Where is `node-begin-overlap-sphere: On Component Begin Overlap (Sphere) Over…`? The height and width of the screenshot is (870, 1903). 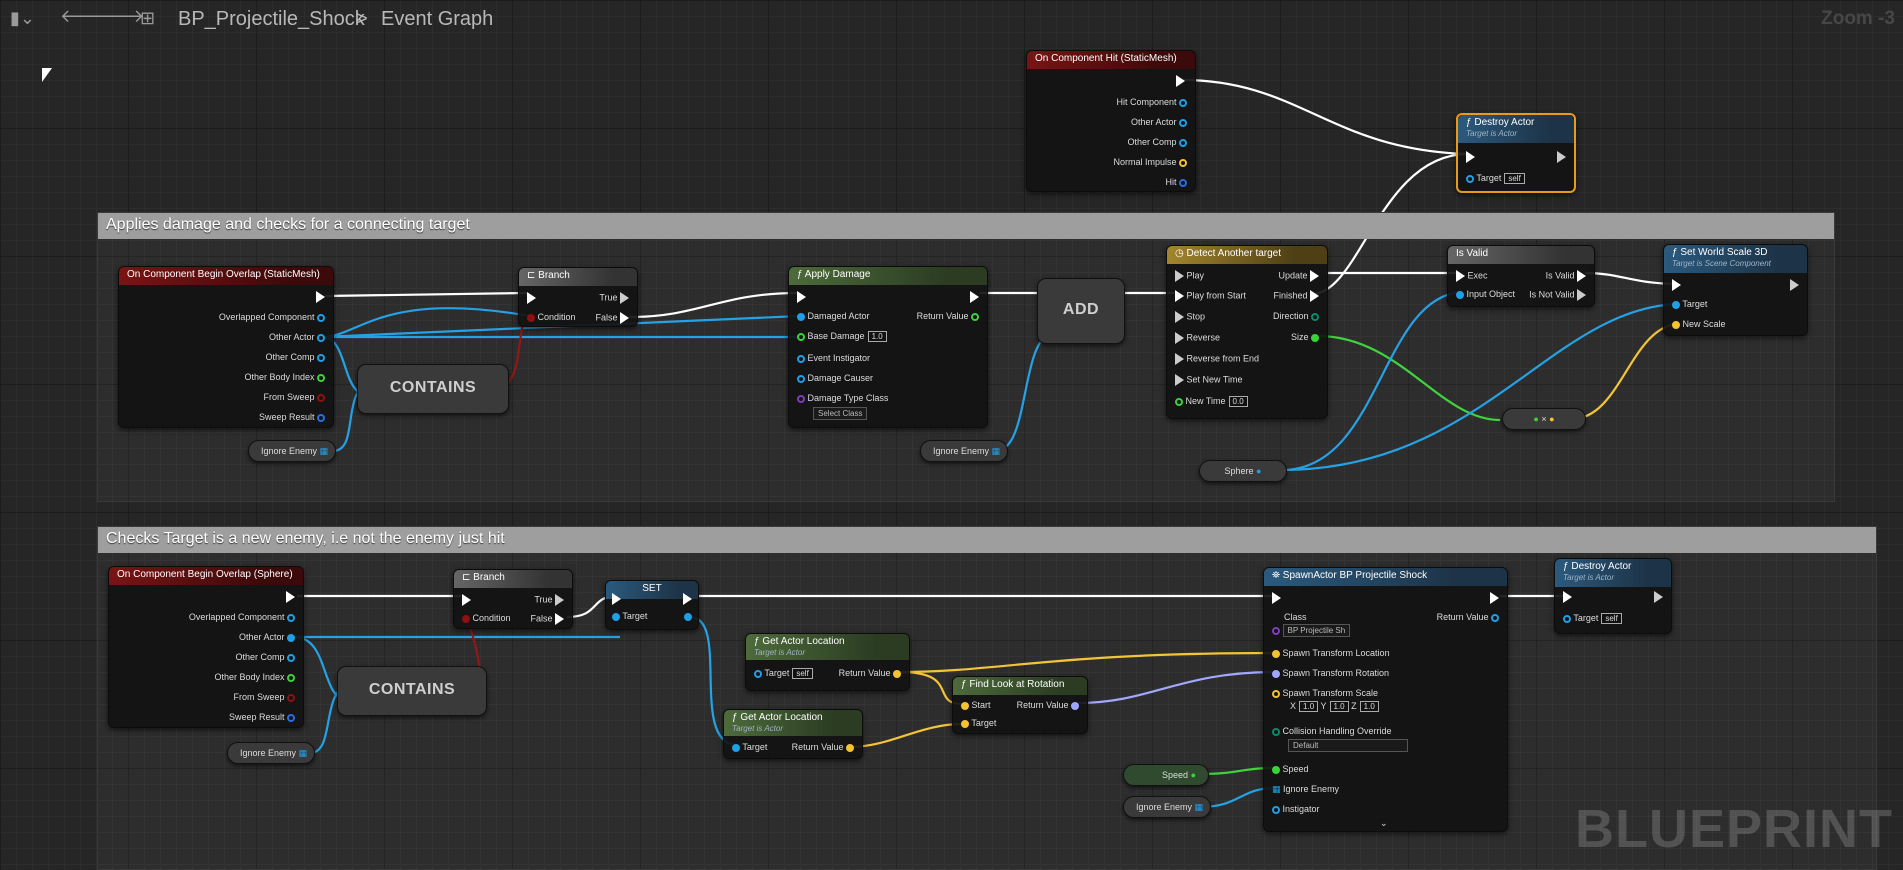
node-begin-overlap-sphere: On Component Begin Overlap (Sphere) Over… is located at coordinates (206, 647).